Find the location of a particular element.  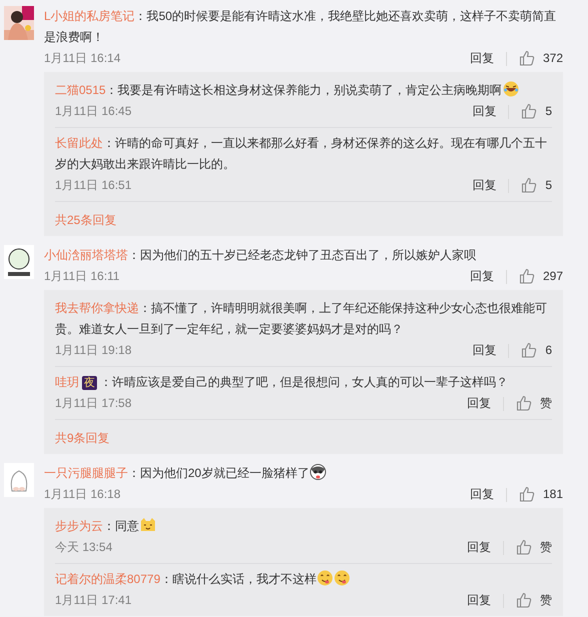

like-button: 372 is located at coordinates (540, 58).